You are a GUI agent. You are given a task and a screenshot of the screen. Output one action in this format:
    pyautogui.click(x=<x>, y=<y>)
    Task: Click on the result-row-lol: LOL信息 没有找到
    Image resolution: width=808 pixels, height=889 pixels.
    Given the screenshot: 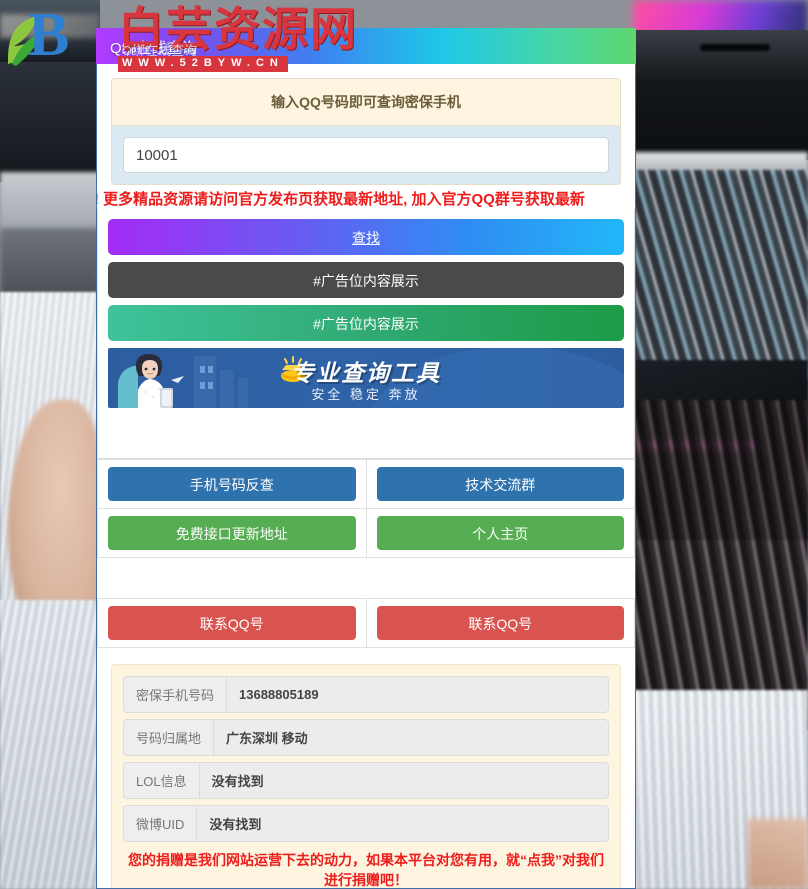 What is the action you would take?
    pyautogui.click(x=366, y=780)
    